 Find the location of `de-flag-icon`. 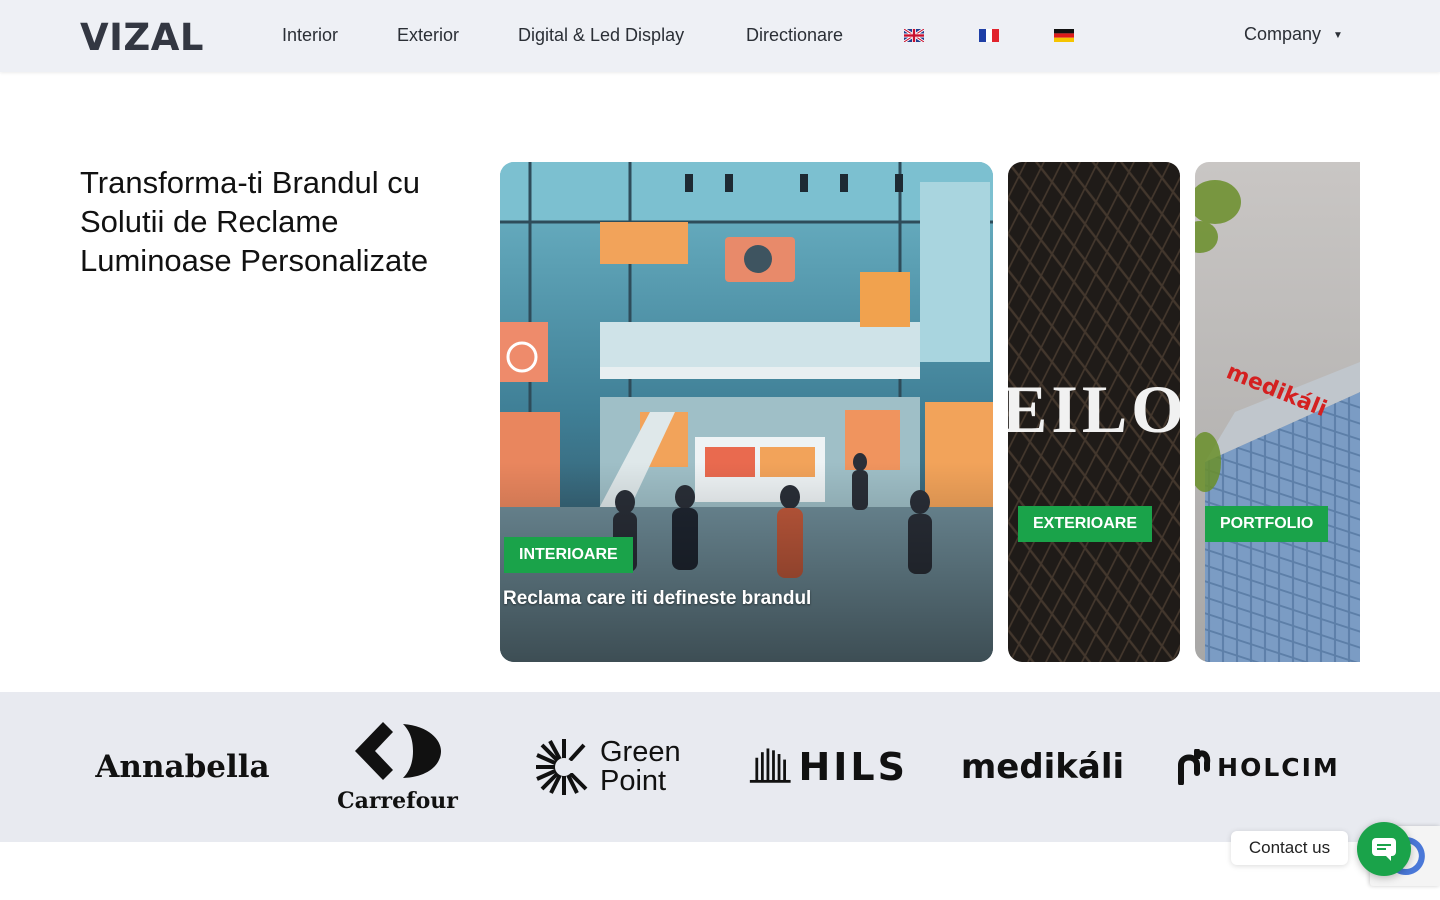

de-flag-icon is located at coordinates (1064, 35).